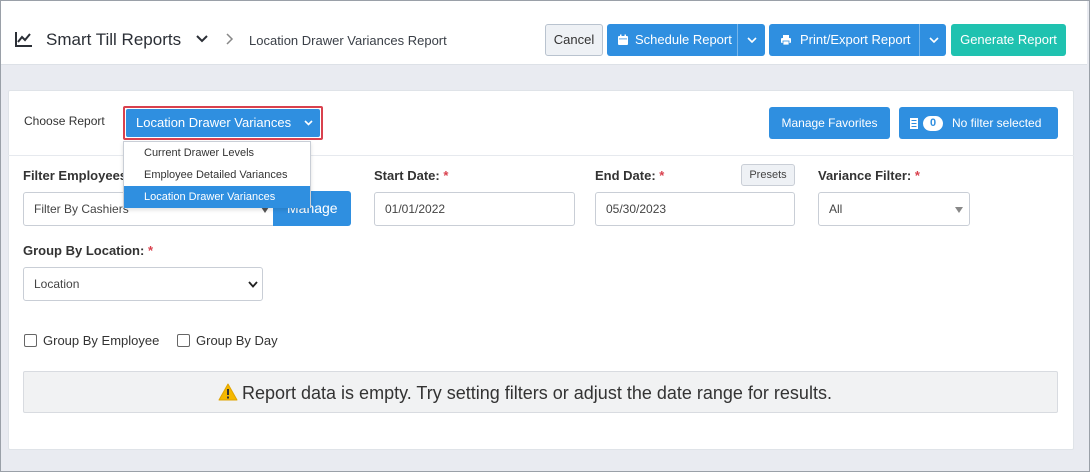  What do you see at coordinates (636, 209) in the screenshot?
I see `end-date-value: 05/30/2023` at bounding box center [636, 209].